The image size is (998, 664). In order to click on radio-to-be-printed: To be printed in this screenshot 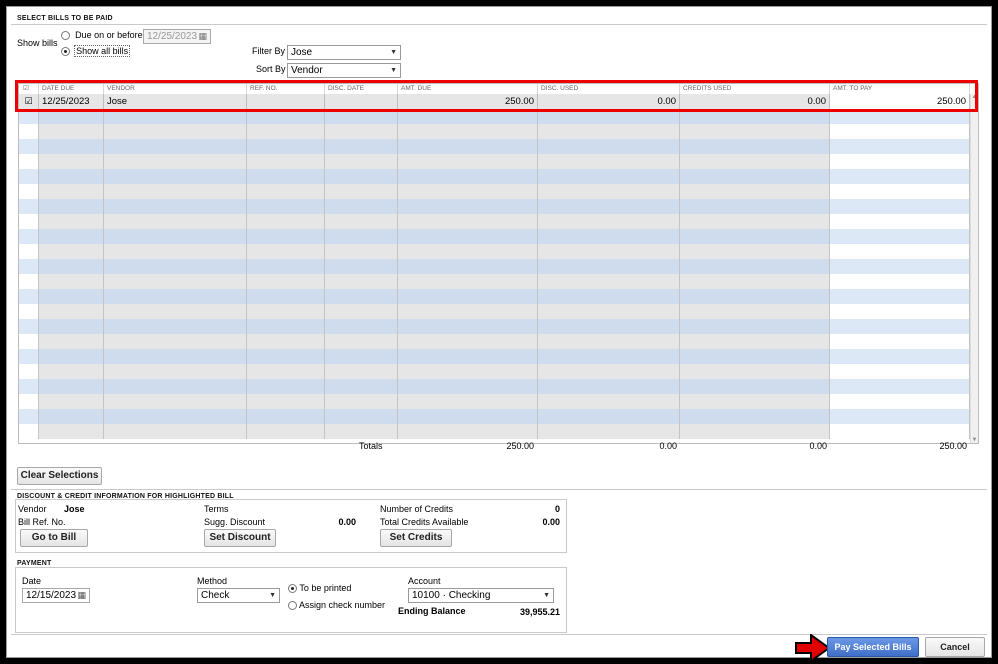, I will do `click(320, 588)`.